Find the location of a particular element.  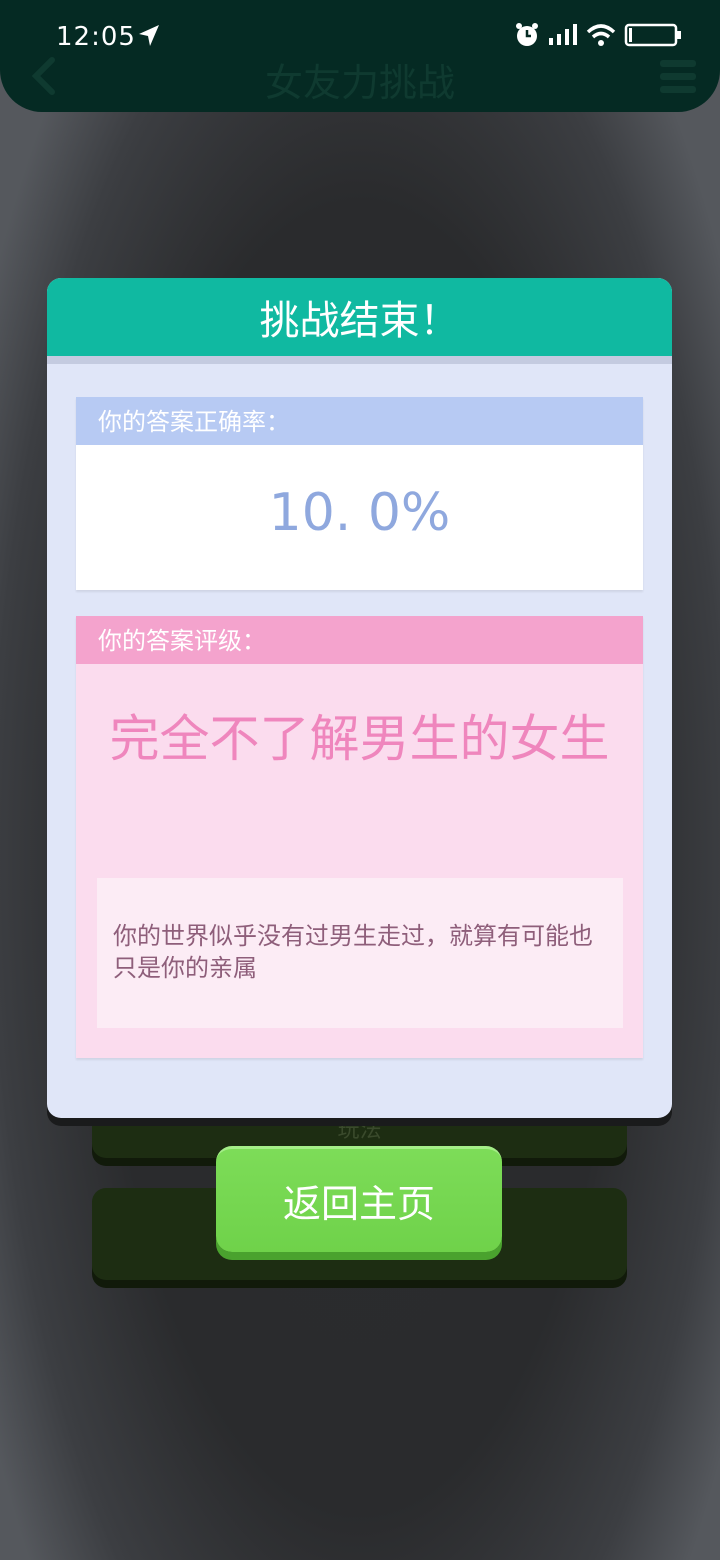

grade-label: 你的答案评级： is located at coordinates (359, 640).